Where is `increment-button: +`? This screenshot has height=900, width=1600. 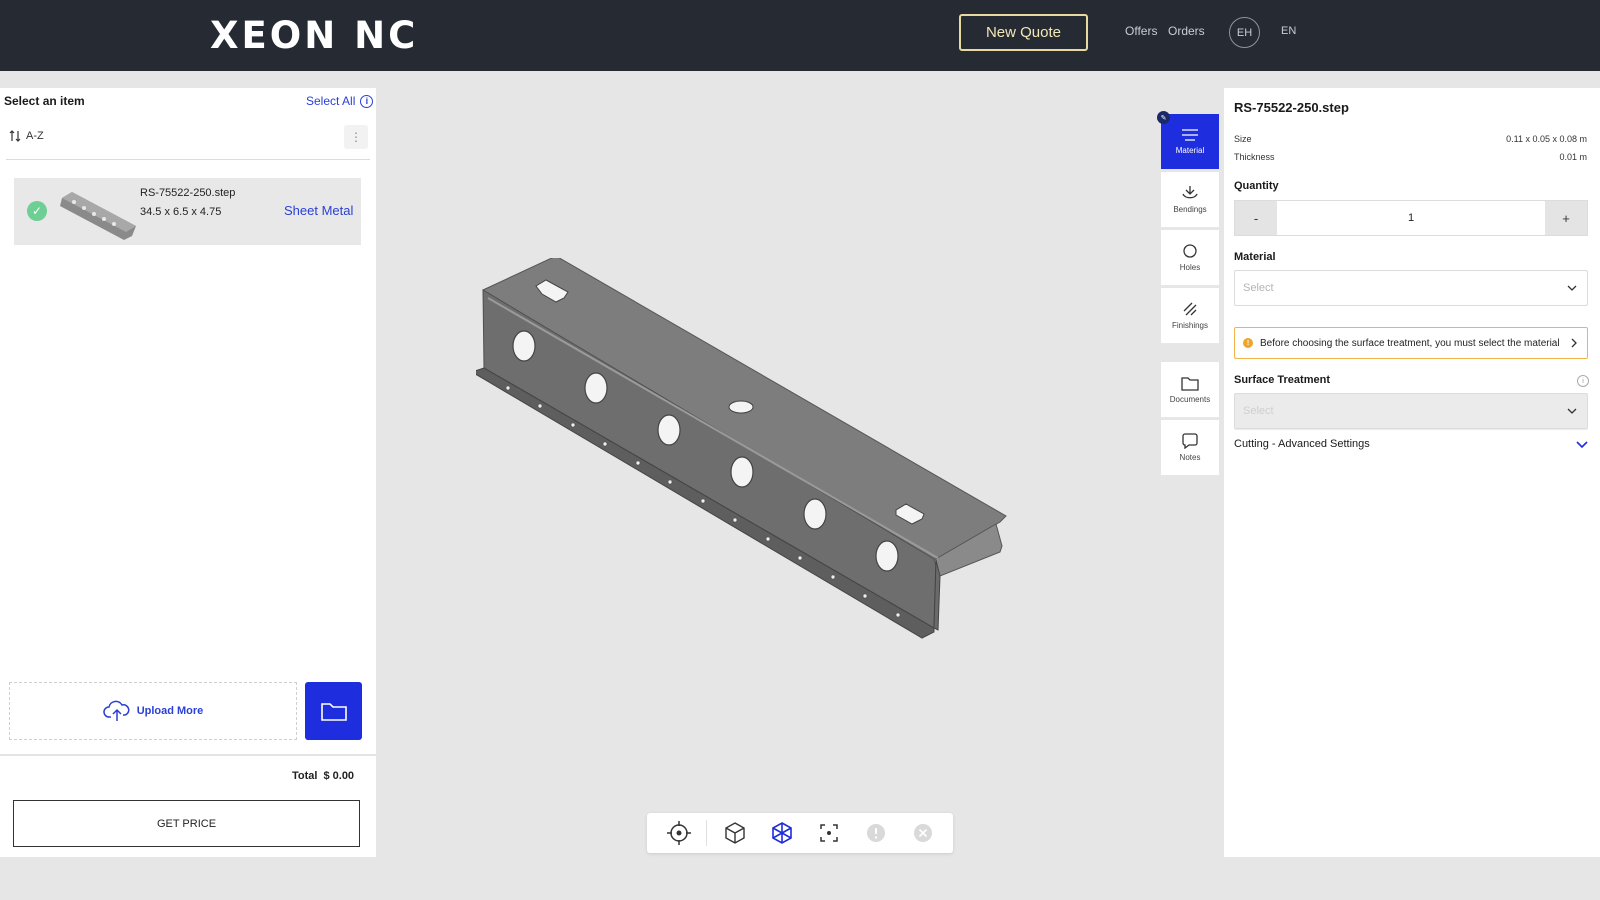
increment-button: + is located at coordinates (1566, 218).